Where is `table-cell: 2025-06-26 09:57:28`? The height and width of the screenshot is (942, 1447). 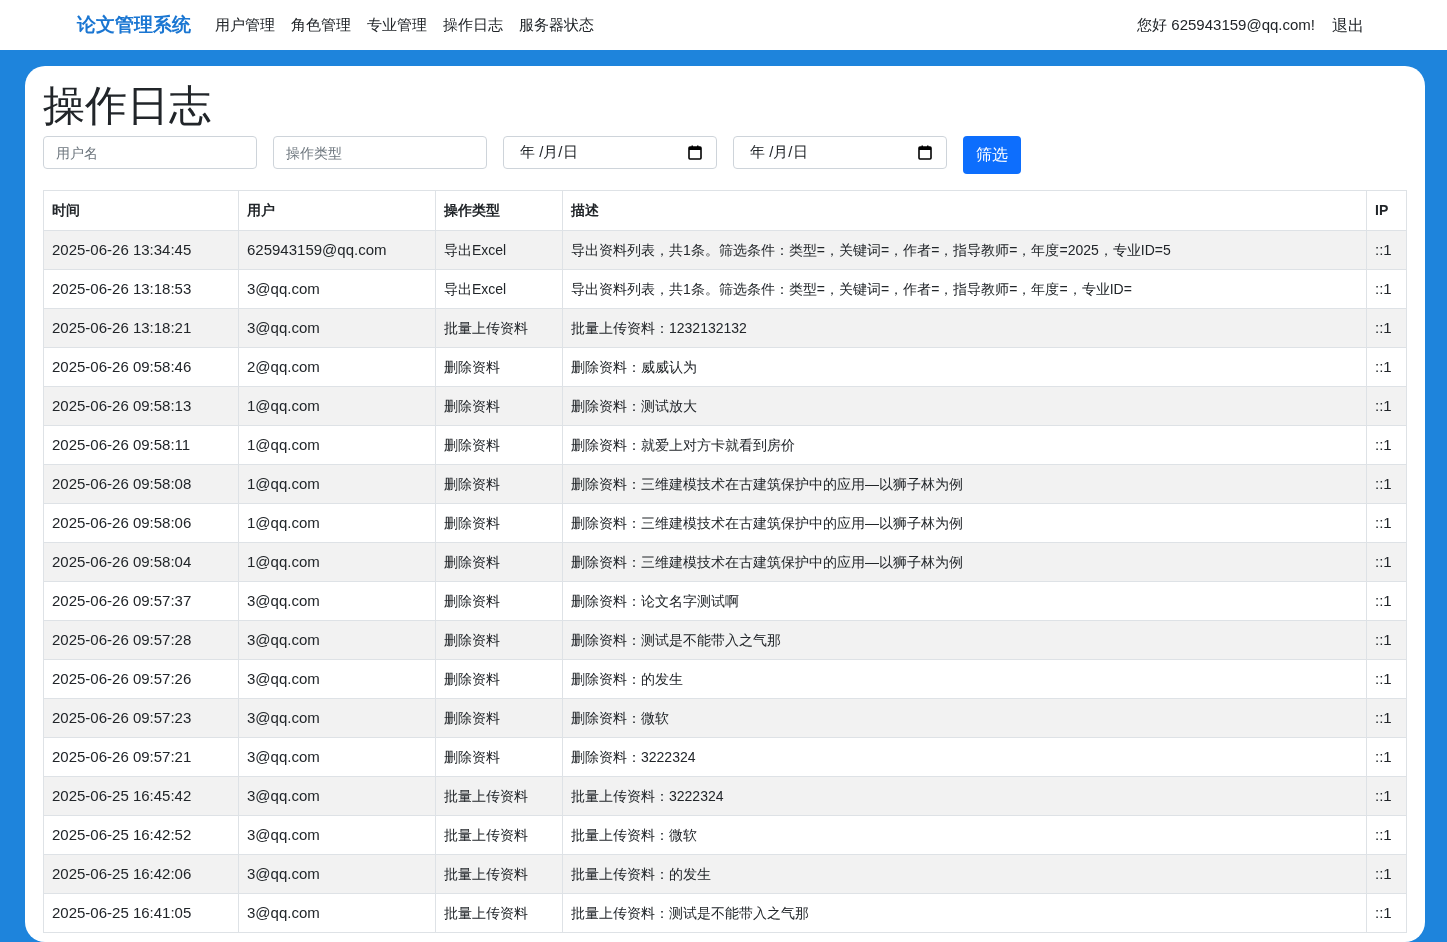
table-cell: 2025-06-26 09:57:28 is located at coordinates (141, 640).